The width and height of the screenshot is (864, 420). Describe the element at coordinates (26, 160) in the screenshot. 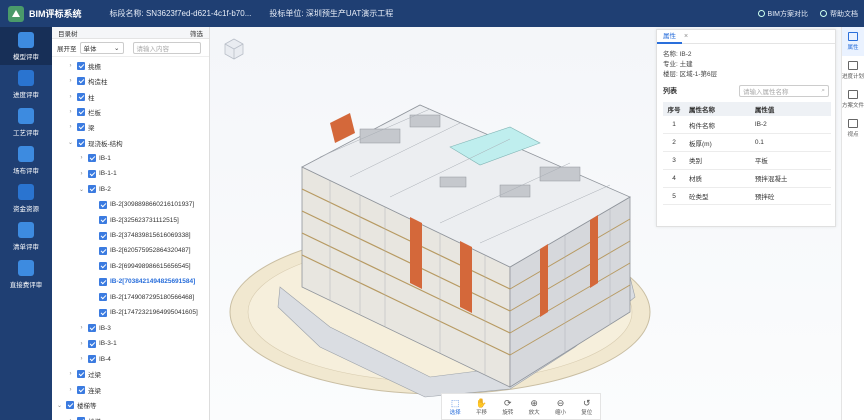

I see `nav-site-review: 场布评审` at that location.